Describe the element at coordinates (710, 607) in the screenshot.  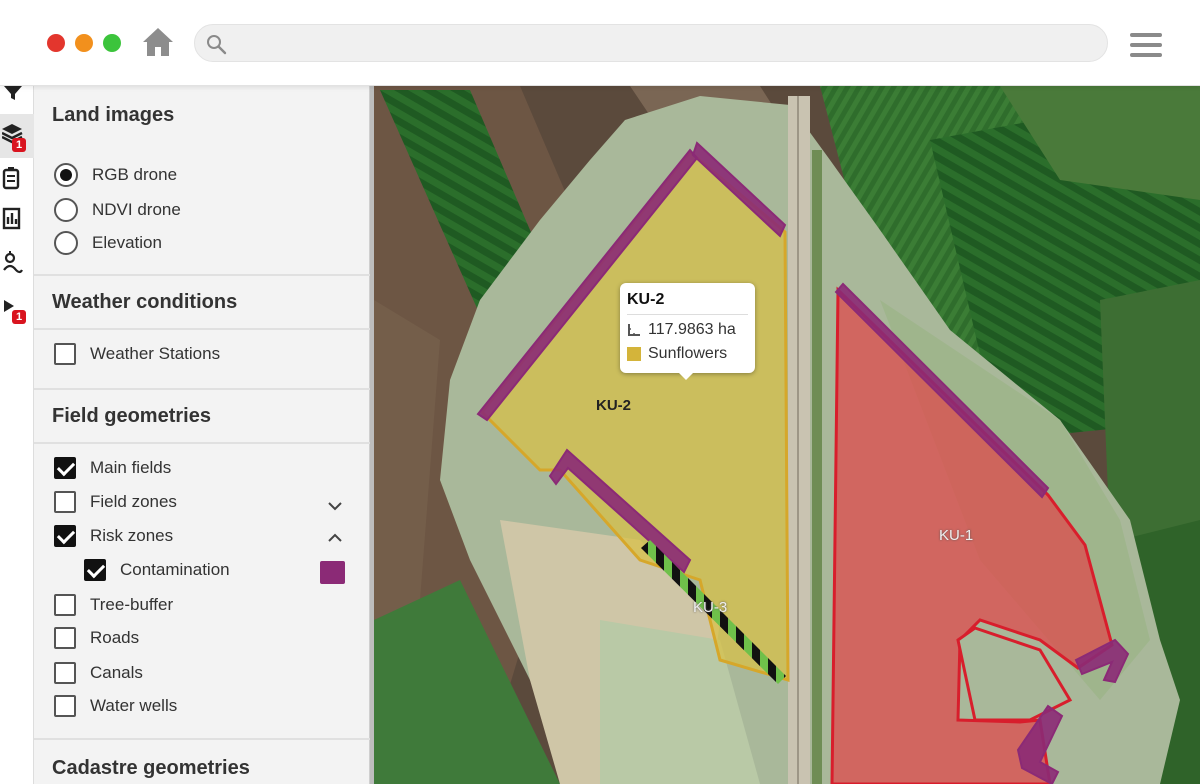
I see `map-label-ku-3: KU-3` at that location.